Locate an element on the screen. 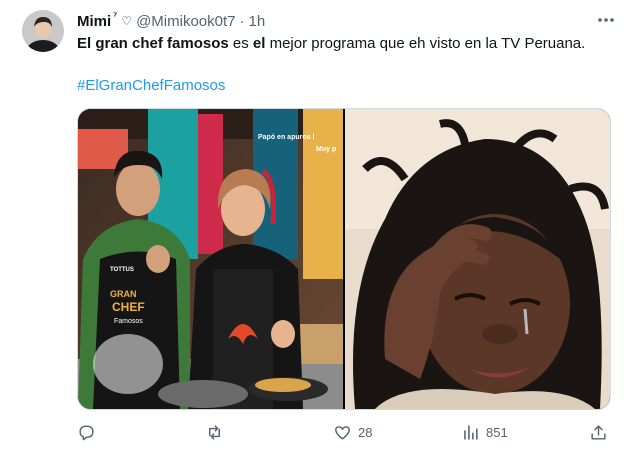  like-button: 28 is located at coordinates (352, 432).